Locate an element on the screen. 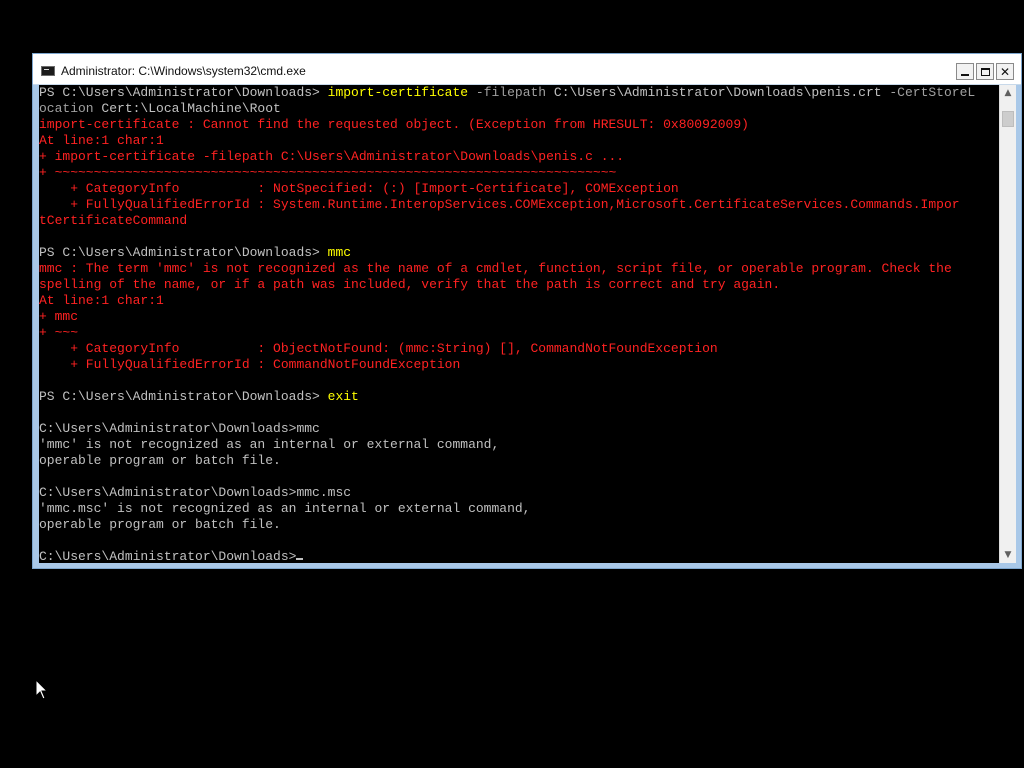 The image size is (1024, 768). console-line: PS C:\Users\Administrator\Downloads> mmc is located at coordinates (195, 253).